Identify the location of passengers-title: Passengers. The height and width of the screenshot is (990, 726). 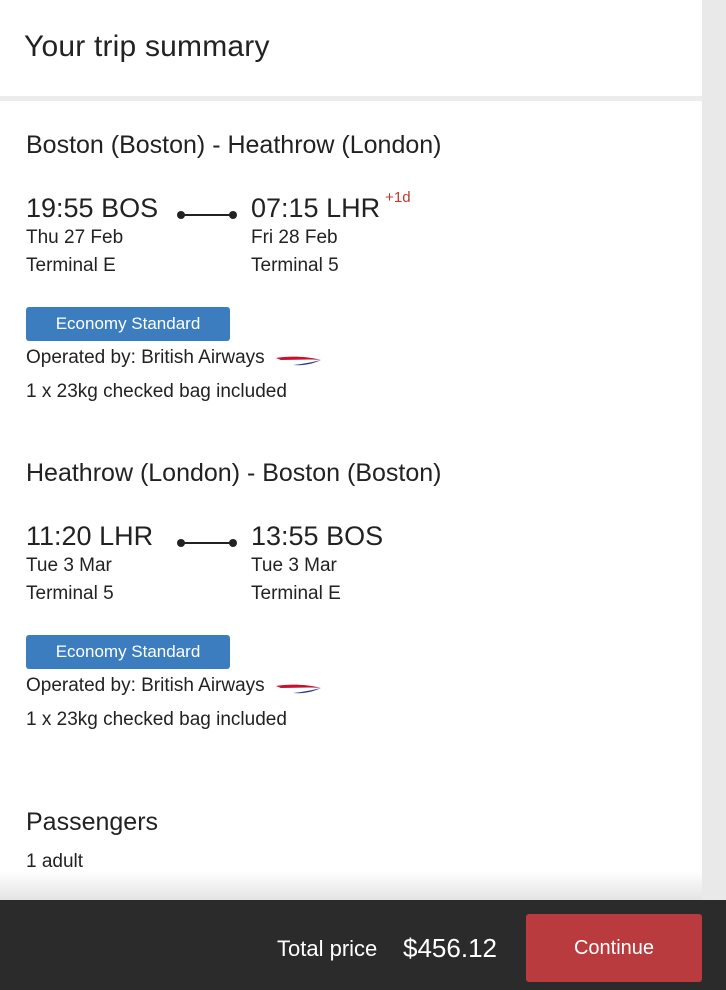
(92, 822).